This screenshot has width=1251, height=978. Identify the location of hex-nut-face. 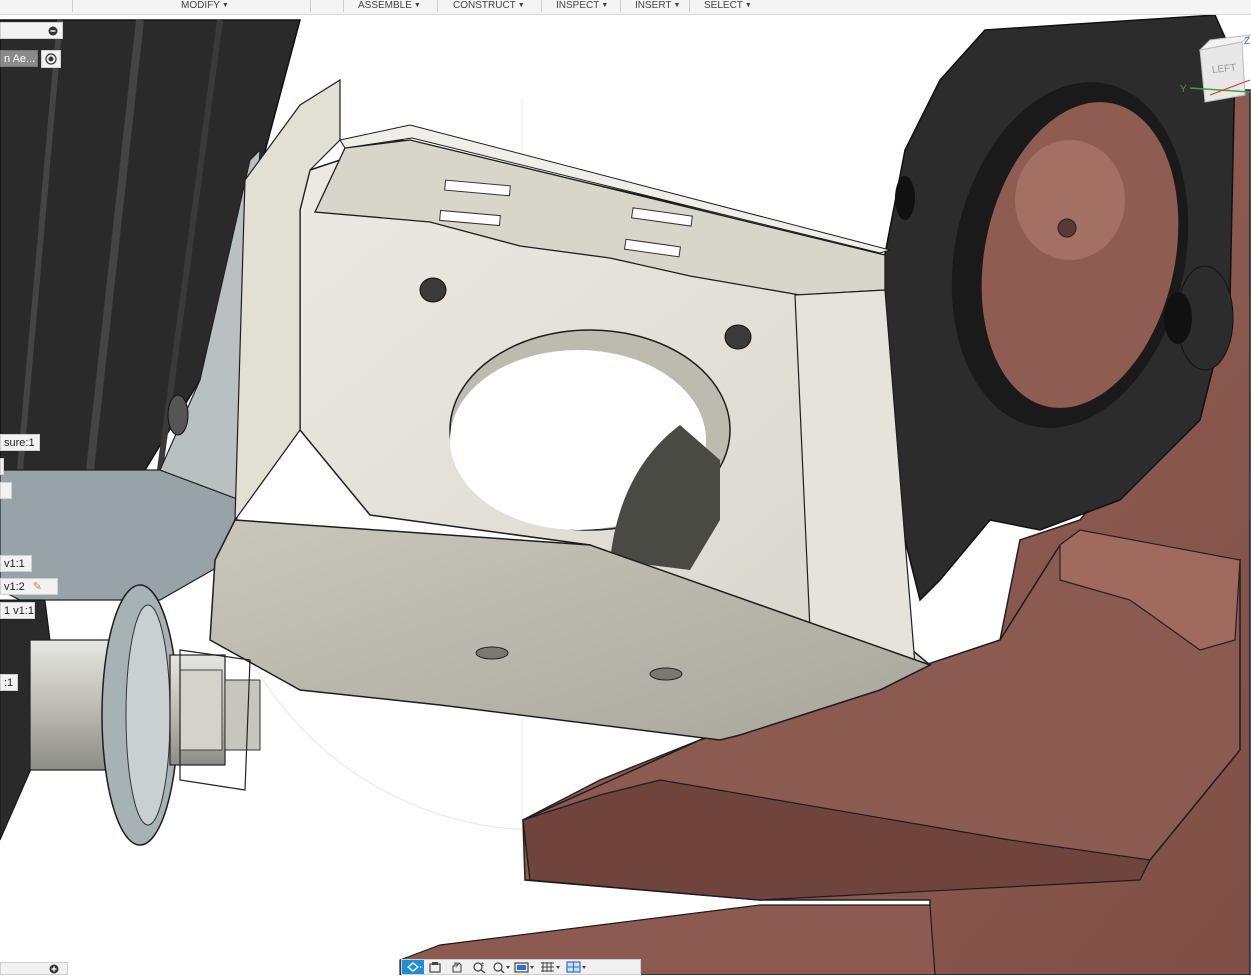
(201, 710).